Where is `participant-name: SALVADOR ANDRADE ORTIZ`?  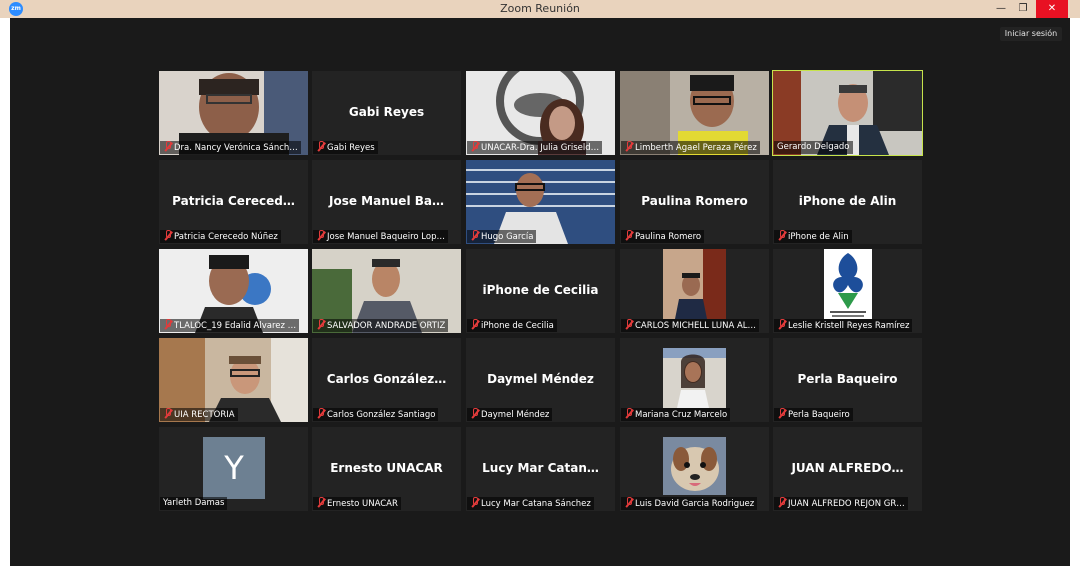 participant-name: SALVADOR ANDRADE ORTIZ is located at coordinates (381, 325).